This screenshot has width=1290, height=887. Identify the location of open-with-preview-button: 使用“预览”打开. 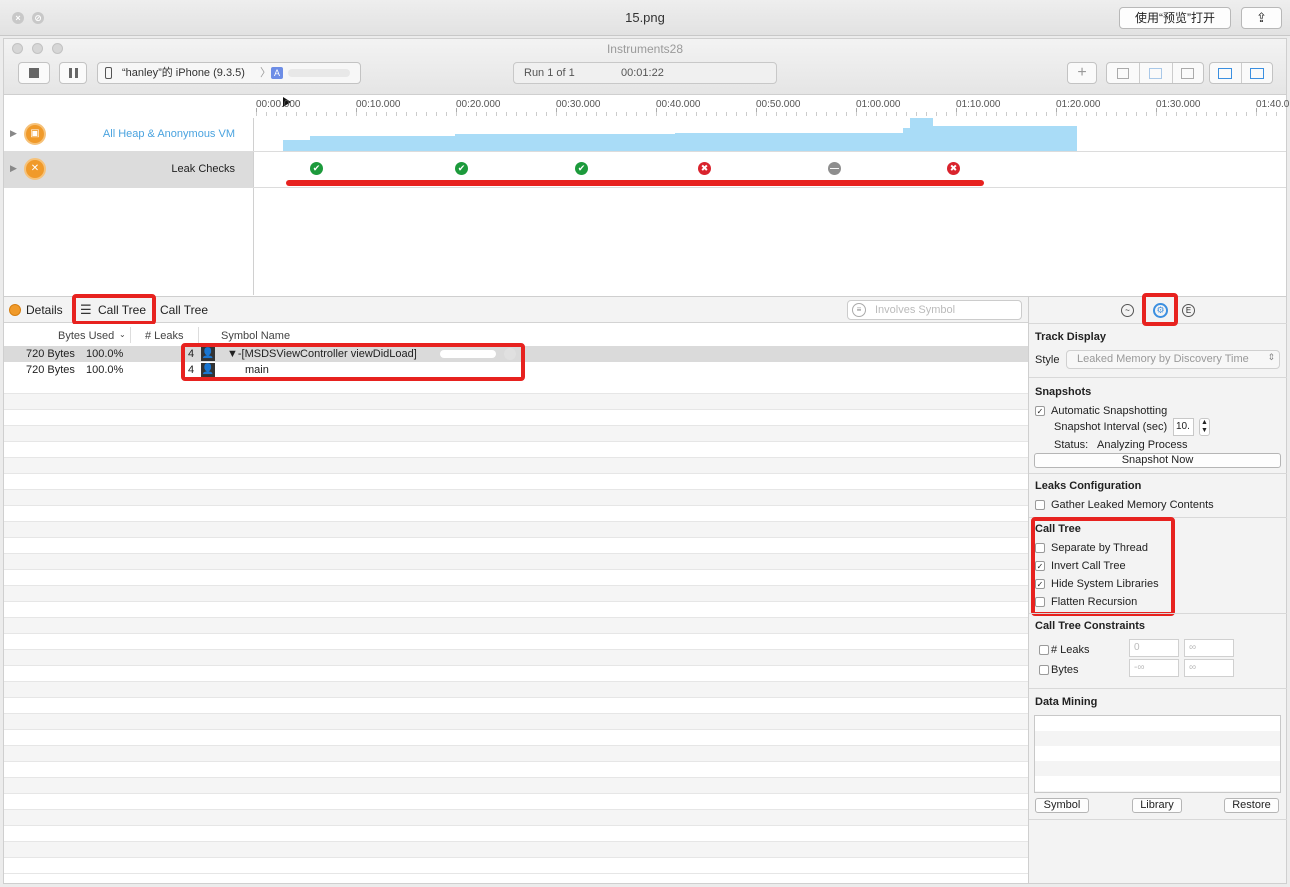
(1175, 18).